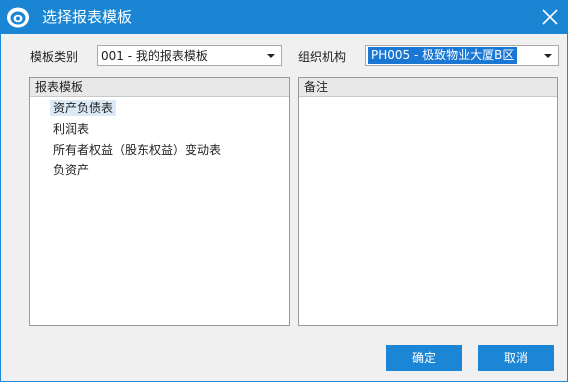 Image resolution: width=568 pixels, height=382 pixels. I want to click on ok-button: 确定, so click(424, 358).